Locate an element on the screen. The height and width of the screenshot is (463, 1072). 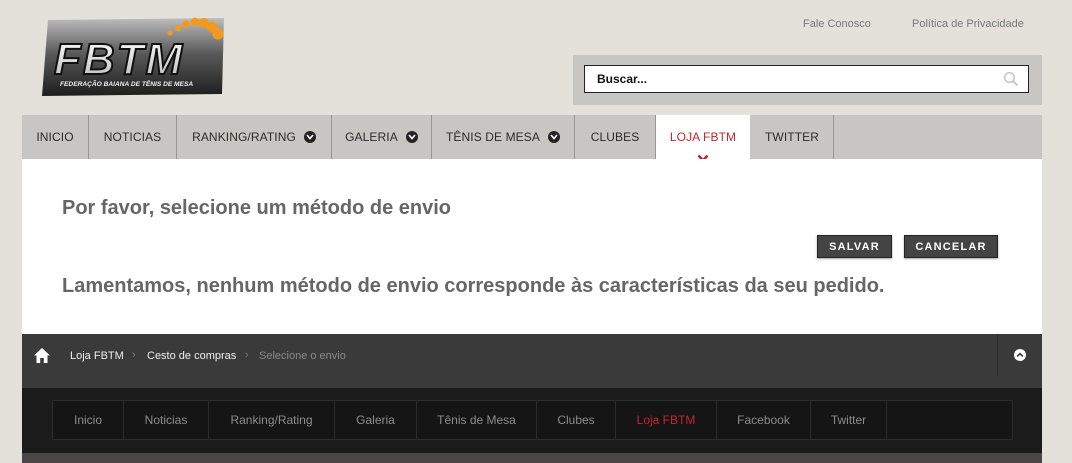
nav-item-label: TWITTER is located at coordinates (792, 137).